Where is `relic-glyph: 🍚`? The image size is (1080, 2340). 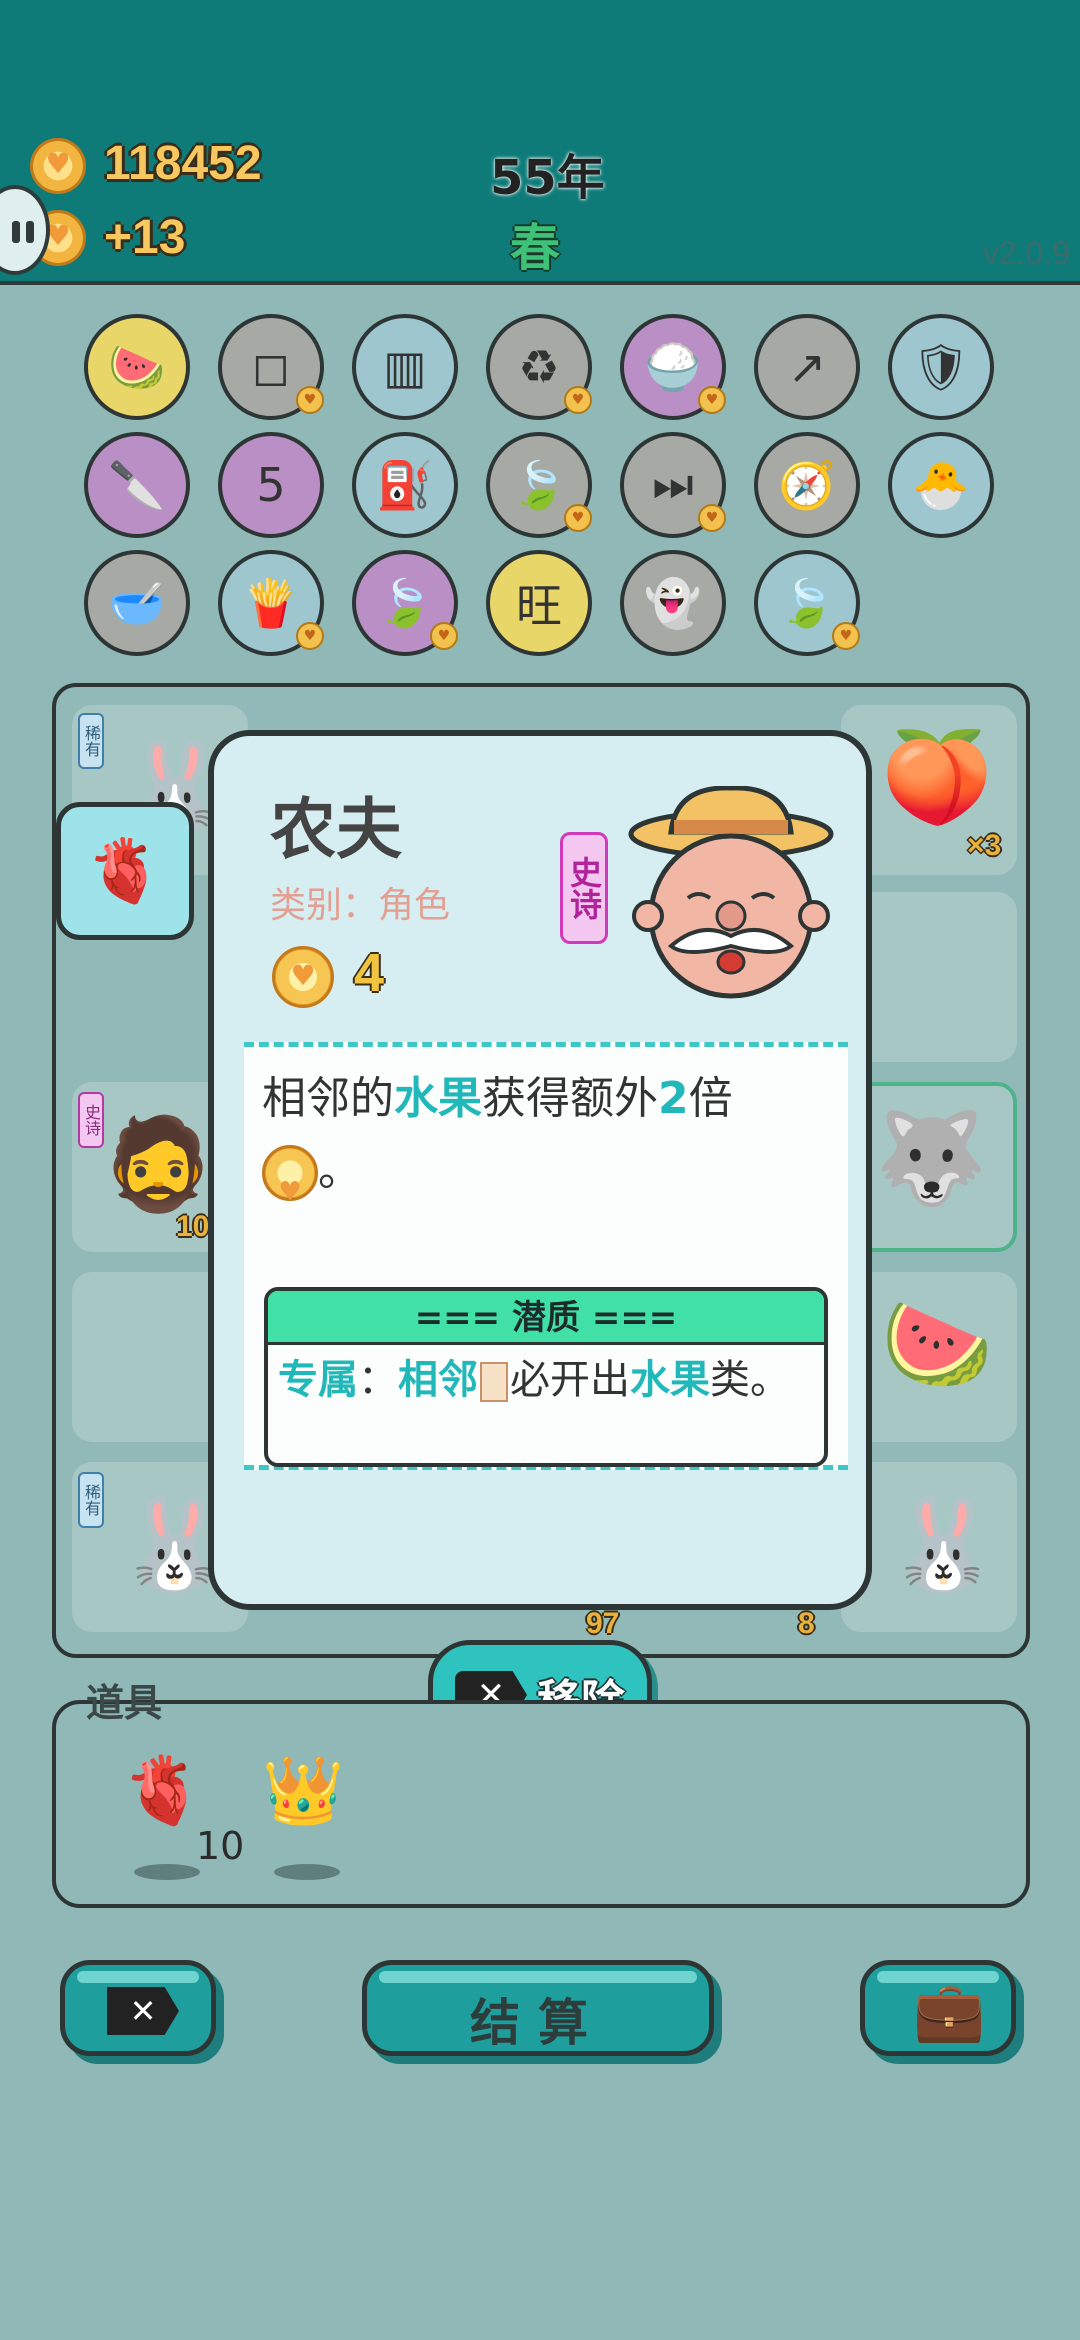 relic-glyph: 🍚 is located at coordinates (673, 366).